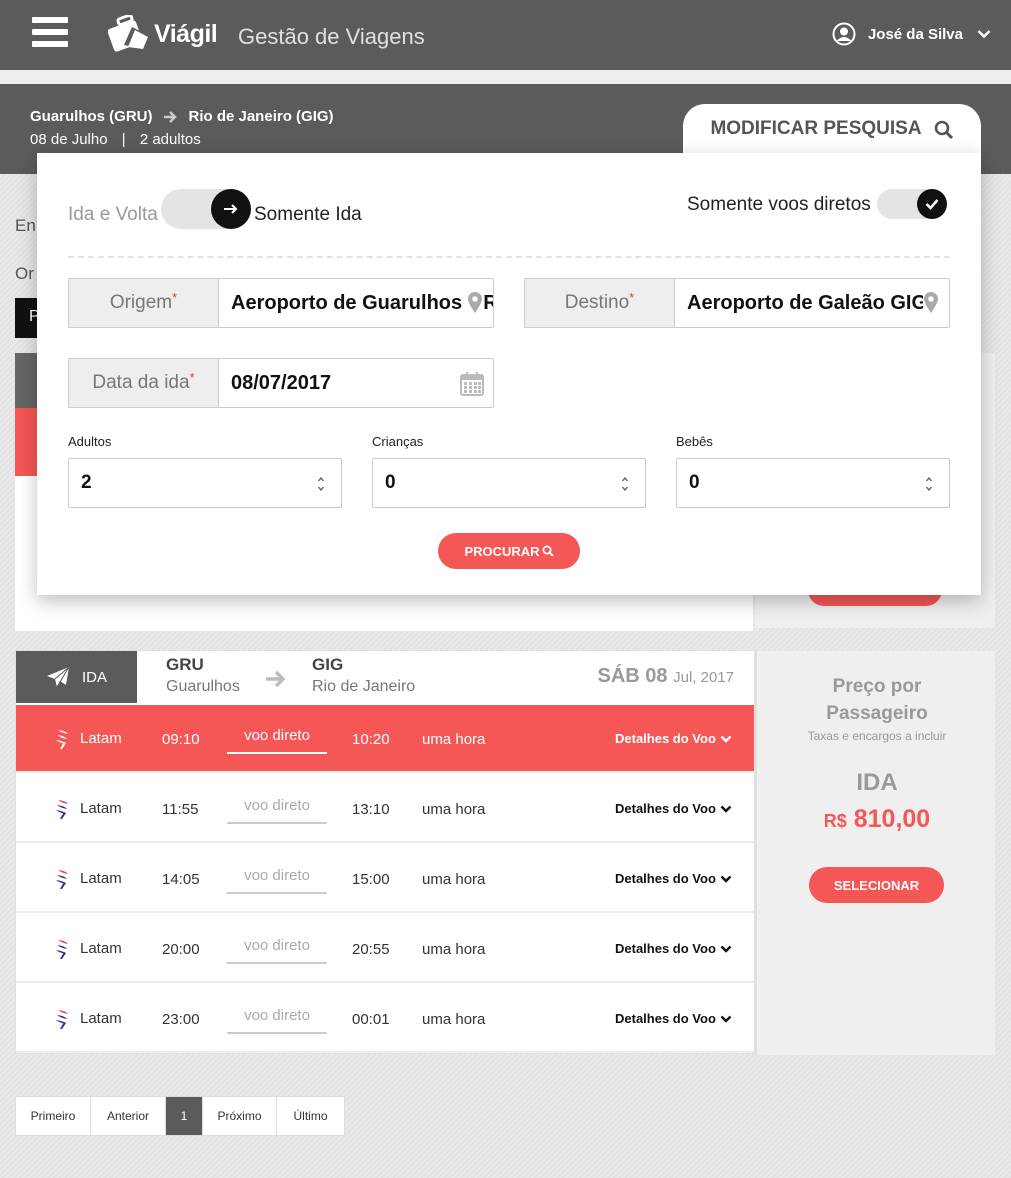 Image resolution: width=1011 pixels, height=1178 pixels. What do you see at coordinates (113, 215) in the screenshot?
I see `round-trip-label: Ida e Volta` at bounding box center [113, 215].